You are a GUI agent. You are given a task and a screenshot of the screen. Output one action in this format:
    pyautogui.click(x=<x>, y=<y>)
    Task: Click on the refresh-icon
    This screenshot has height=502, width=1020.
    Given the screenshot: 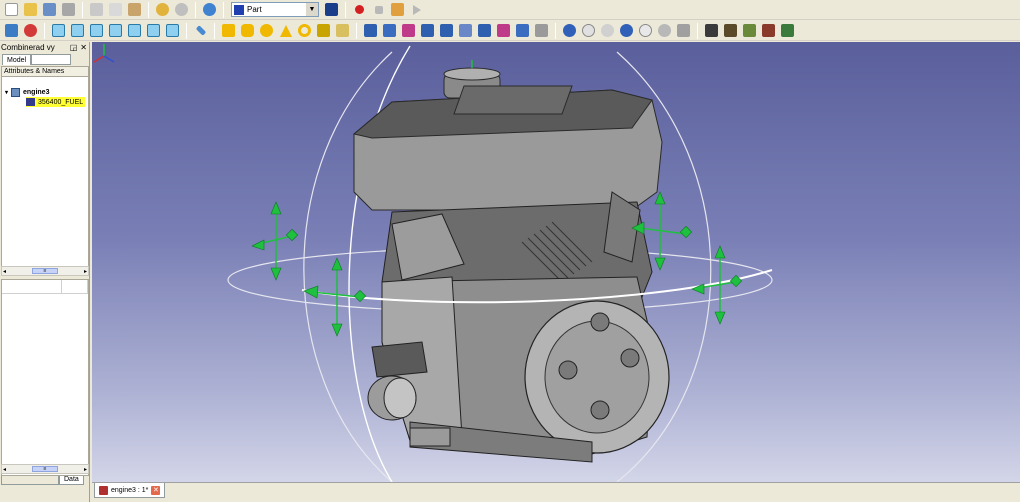 What is the action you would take?
    pyautogui.click(x=209, y=9)
    